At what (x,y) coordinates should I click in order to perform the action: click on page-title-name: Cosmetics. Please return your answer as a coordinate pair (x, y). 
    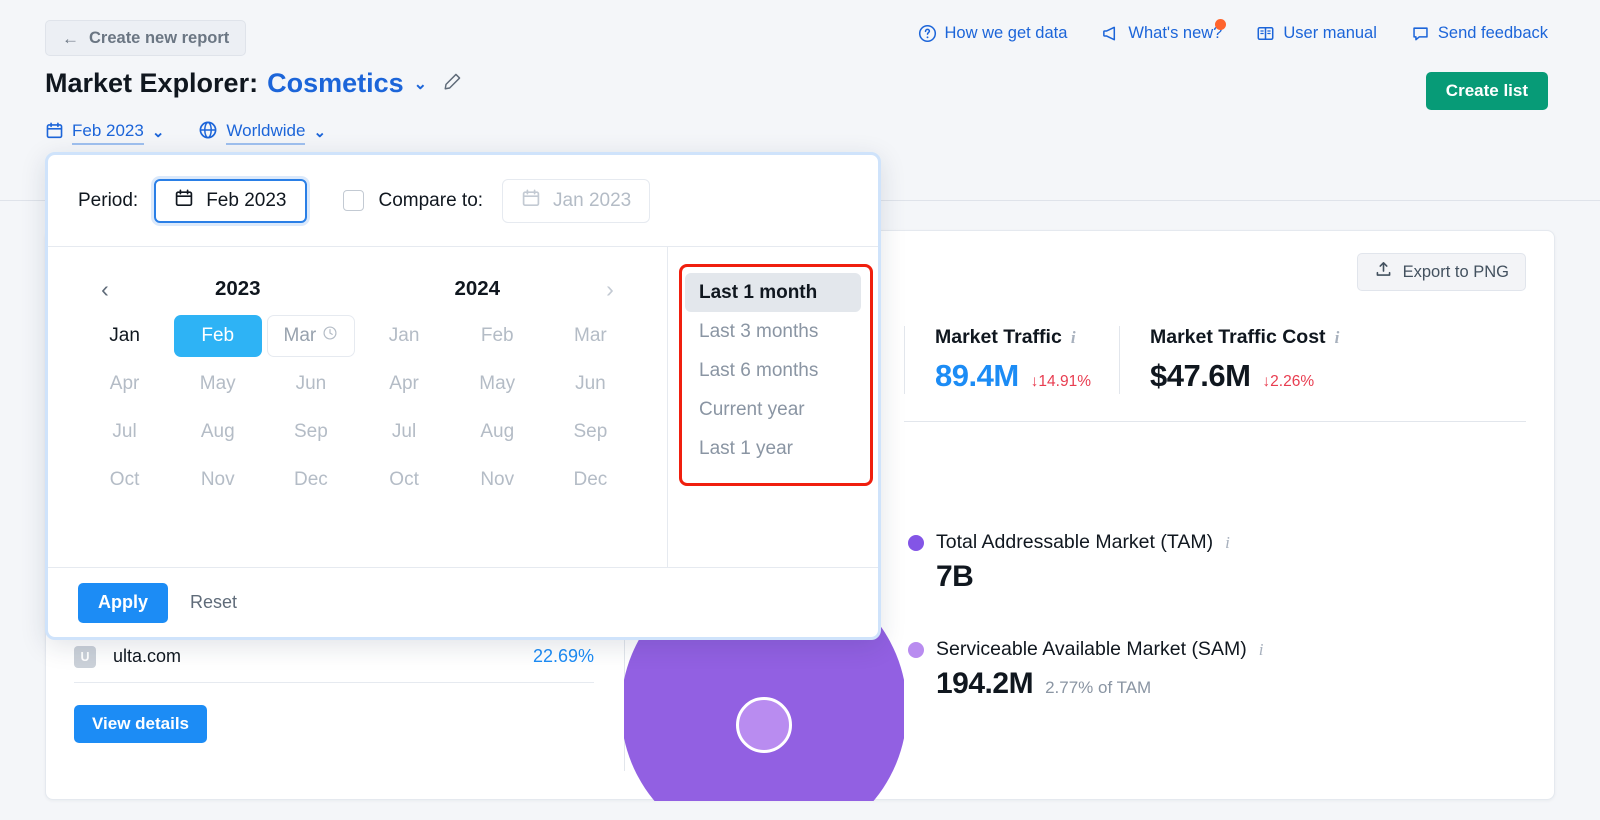
    Looking at the image, I should click on (335, 83).